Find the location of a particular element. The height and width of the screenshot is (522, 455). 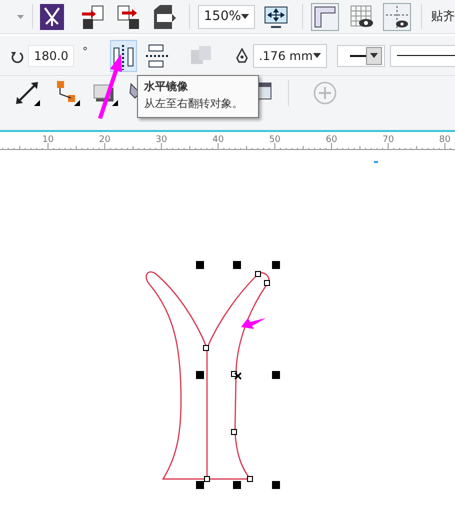

ruler-label: 30 is located at coordinates (162, 140).